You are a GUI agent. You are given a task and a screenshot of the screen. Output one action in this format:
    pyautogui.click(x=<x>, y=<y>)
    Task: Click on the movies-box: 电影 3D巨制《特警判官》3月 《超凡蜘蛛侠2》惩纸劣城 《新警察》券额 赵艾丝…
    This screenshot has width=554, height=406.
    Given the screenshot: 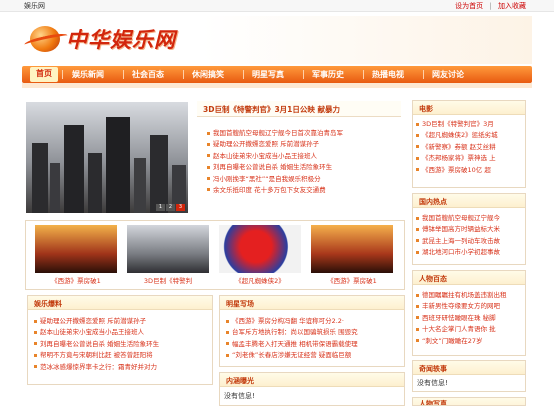 What is the action you would take?
    pyautogui.click(x=469, y=144)
    